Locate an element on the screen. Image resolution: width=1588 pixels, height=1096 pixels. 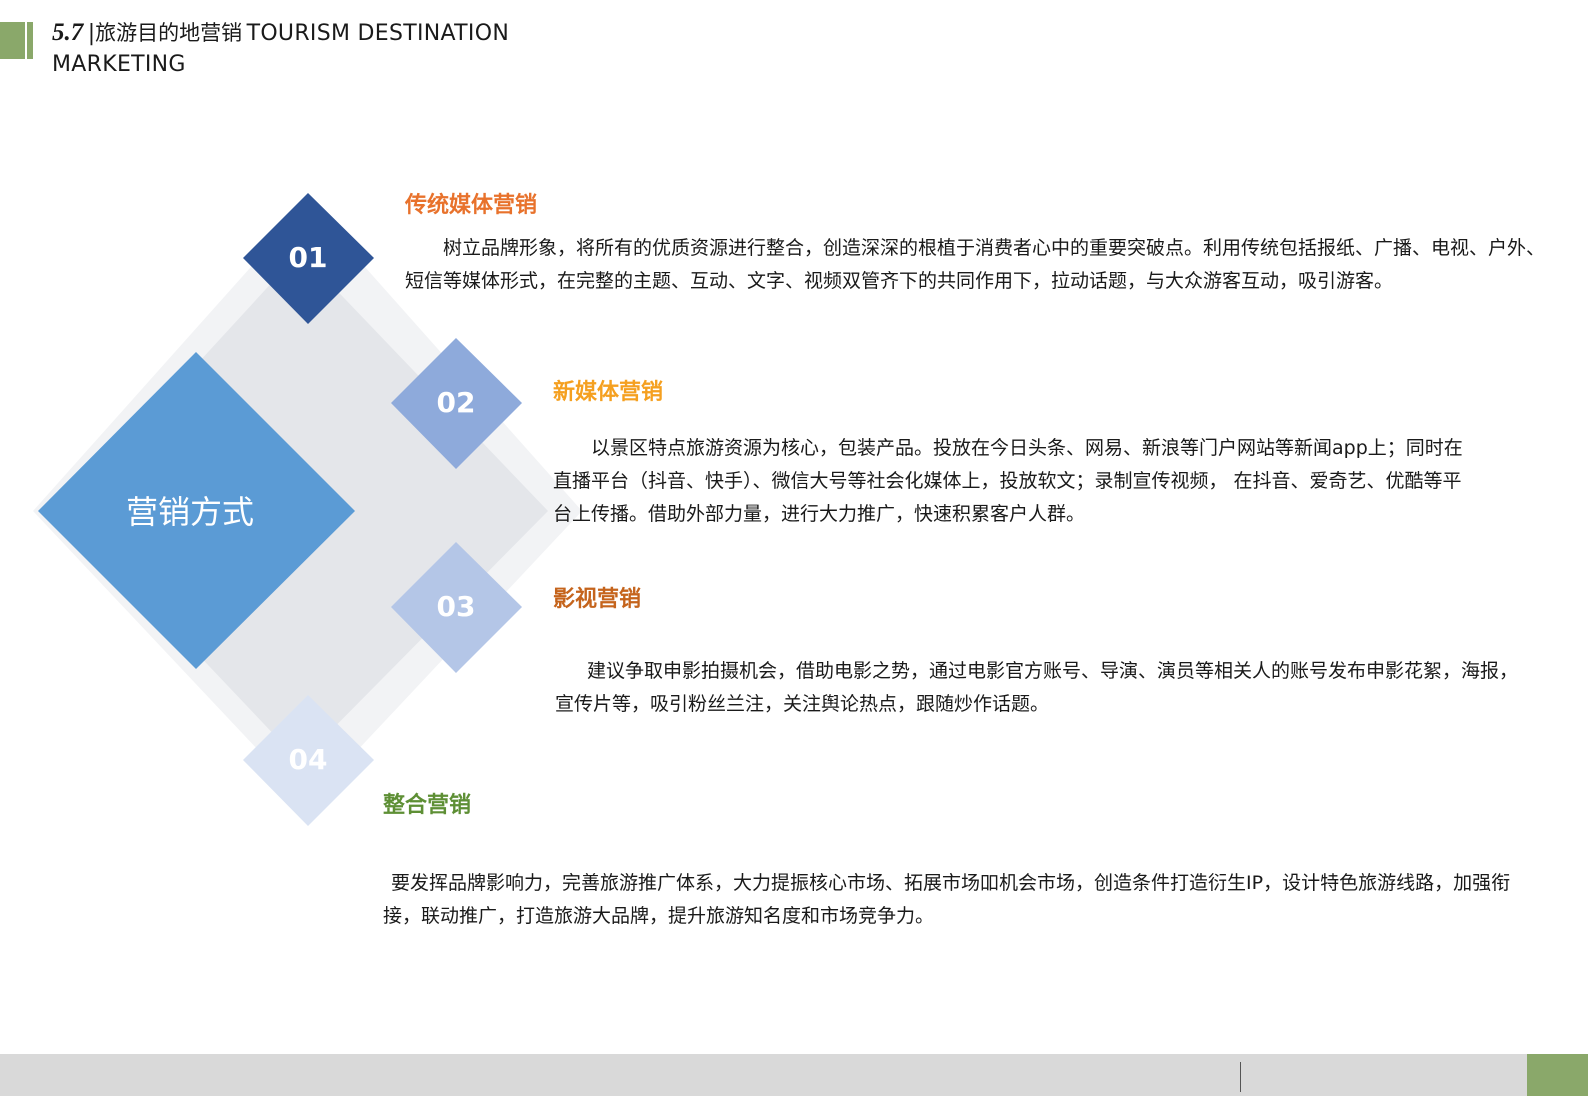
diamond-01-number: 01 is located at coordinates (308, 257).